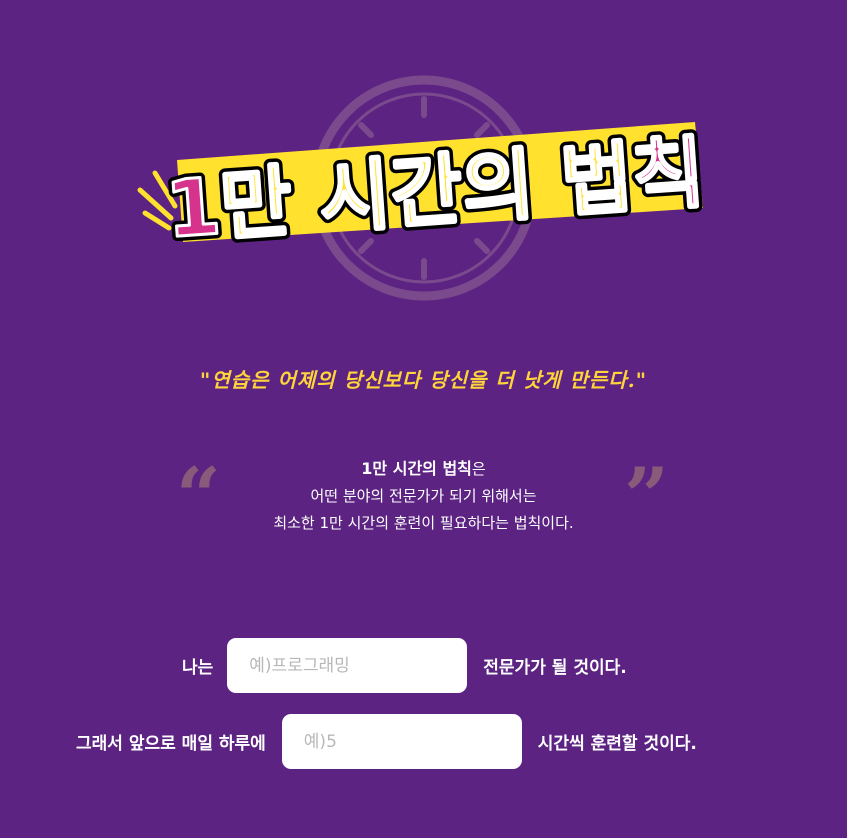 Image resolution: width=847 pixels, height=838 pixels. What do you see at coordinates (171, 744) in the screenshot?
I see `hours-prefix-label: 그래서 앞으로 매일 하루에` at bounding box center [171, 744].